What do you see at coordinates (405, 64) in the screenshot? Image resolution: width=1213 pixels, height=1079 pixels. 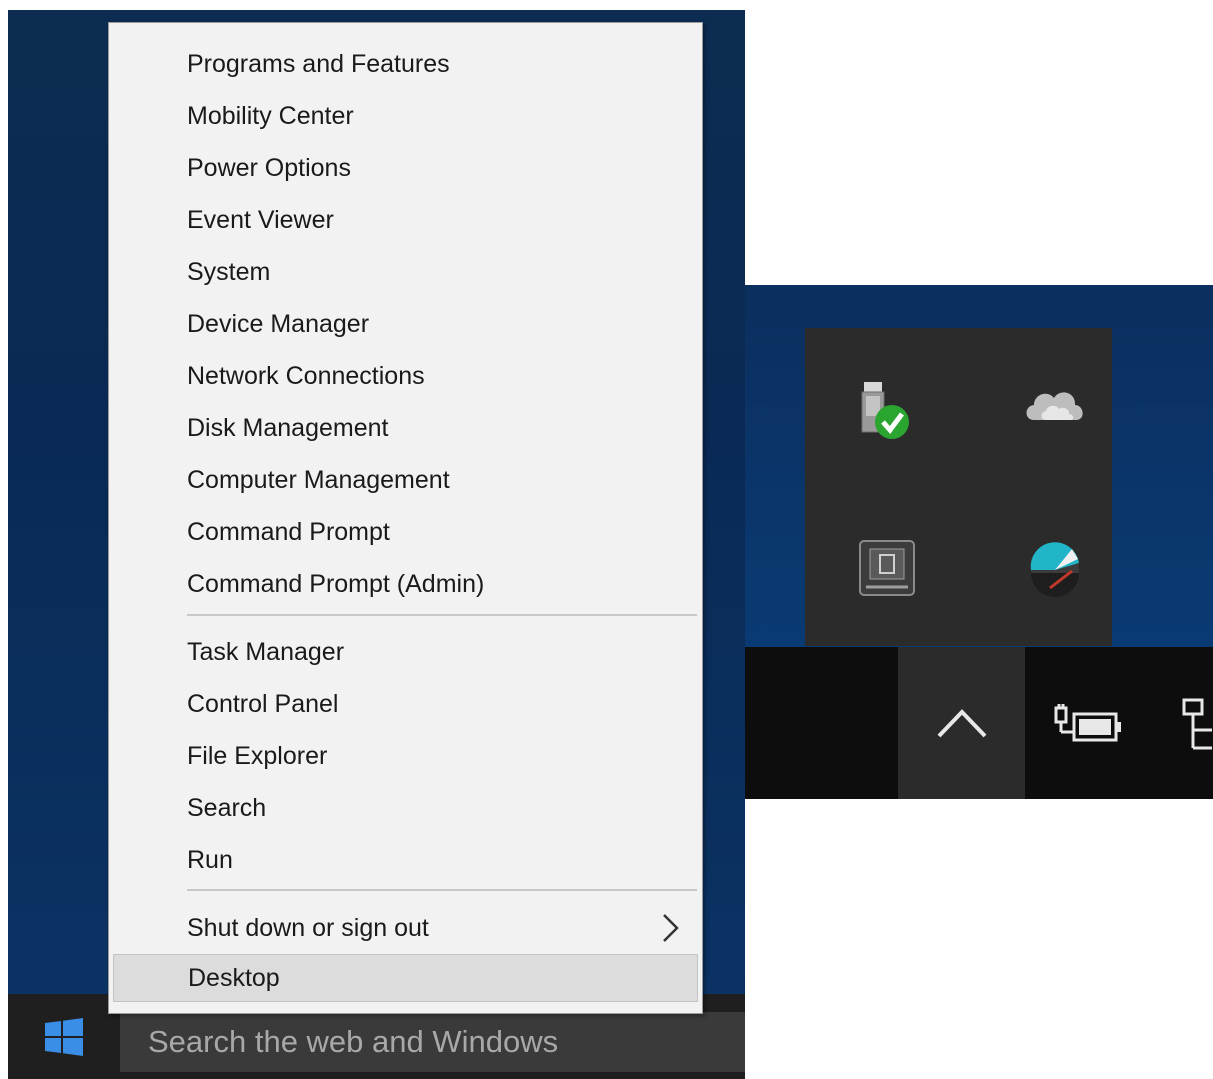 I see `menu-item-programs-and-features: Programs and Features` at bounding box center [405, 64].